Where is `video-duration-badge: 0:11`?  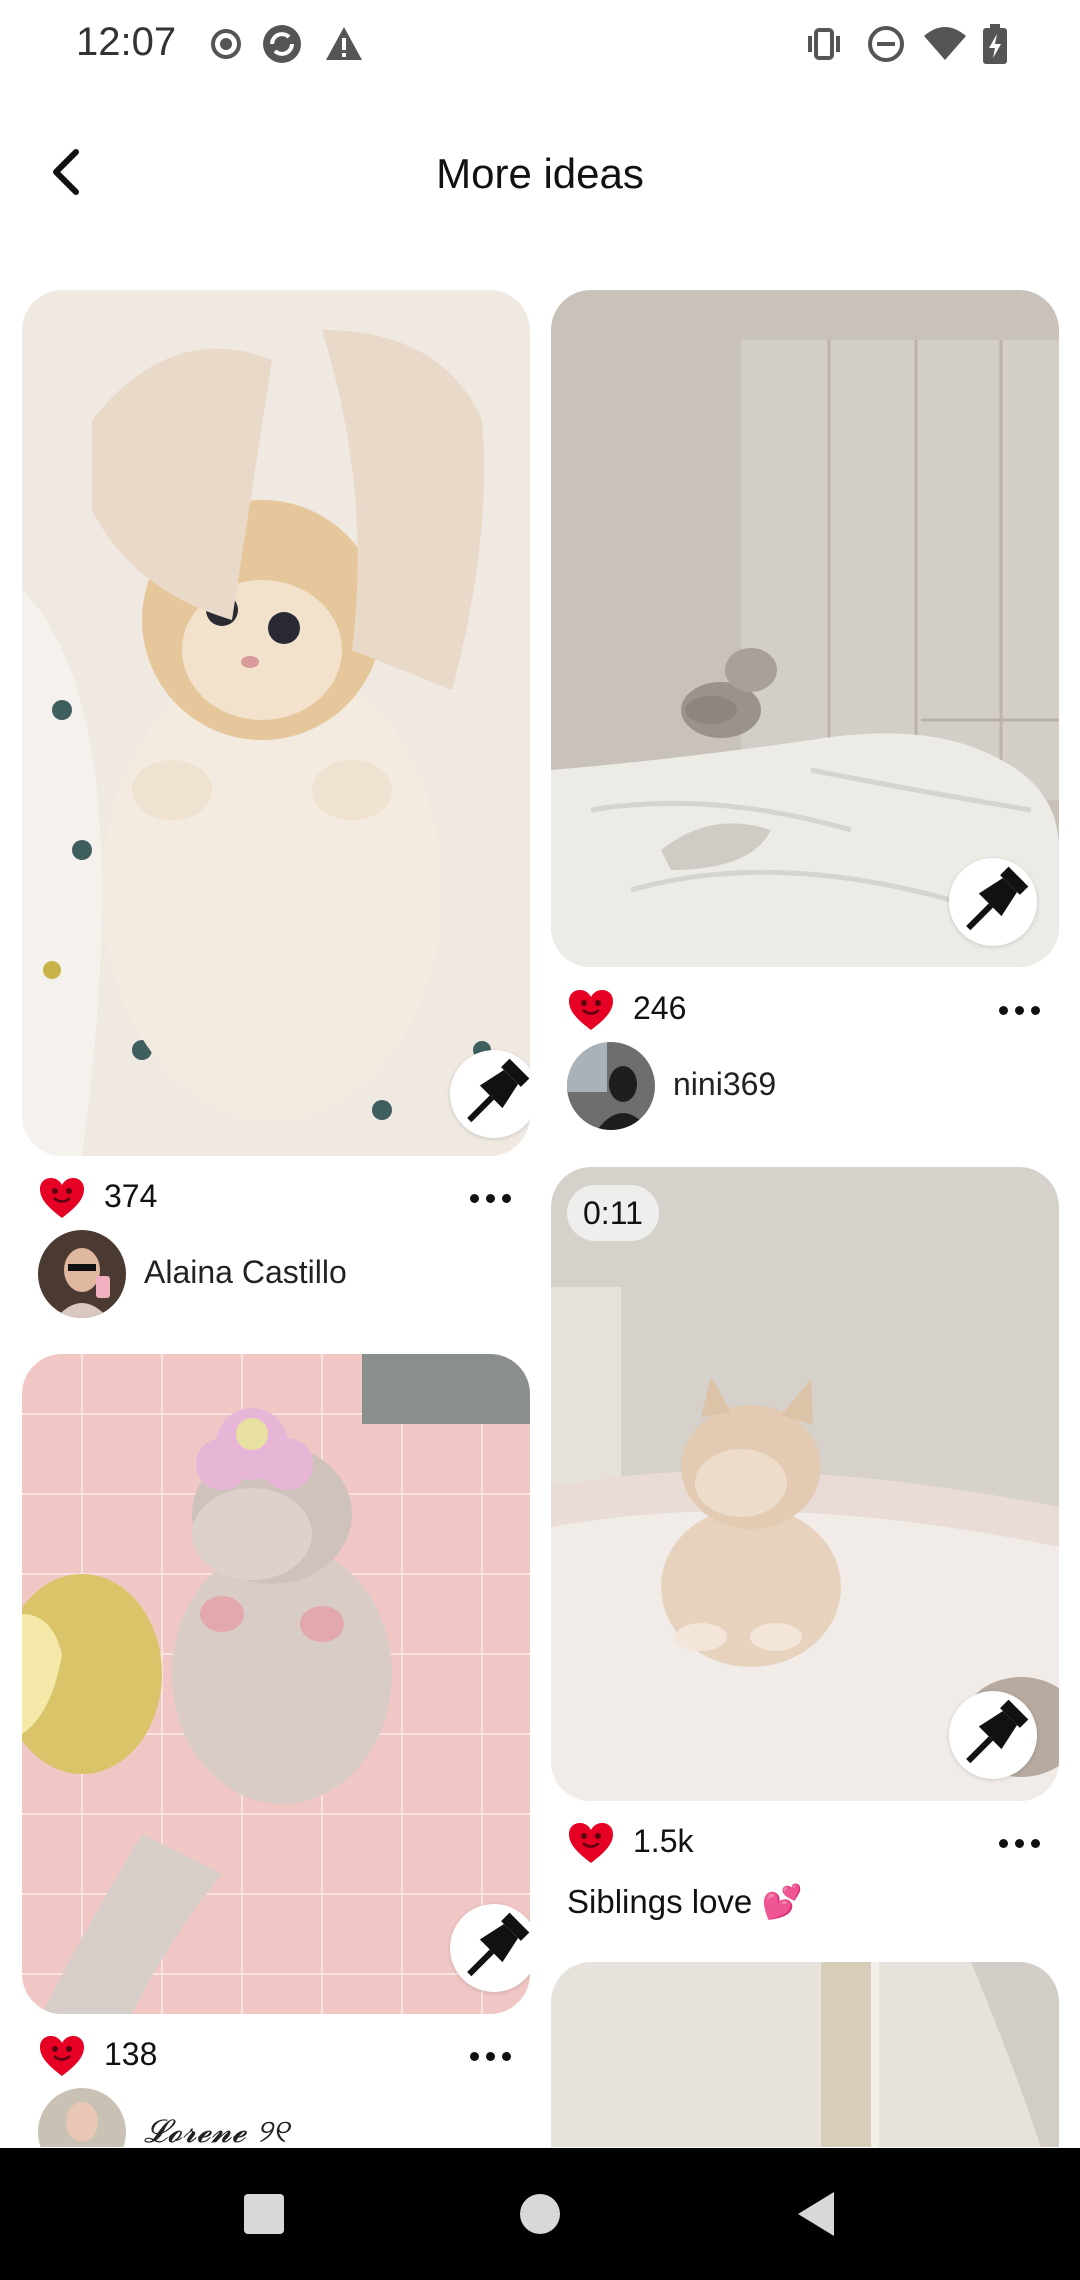 video-duration-badge: 0:11 is located at coordinates (613, 1213).